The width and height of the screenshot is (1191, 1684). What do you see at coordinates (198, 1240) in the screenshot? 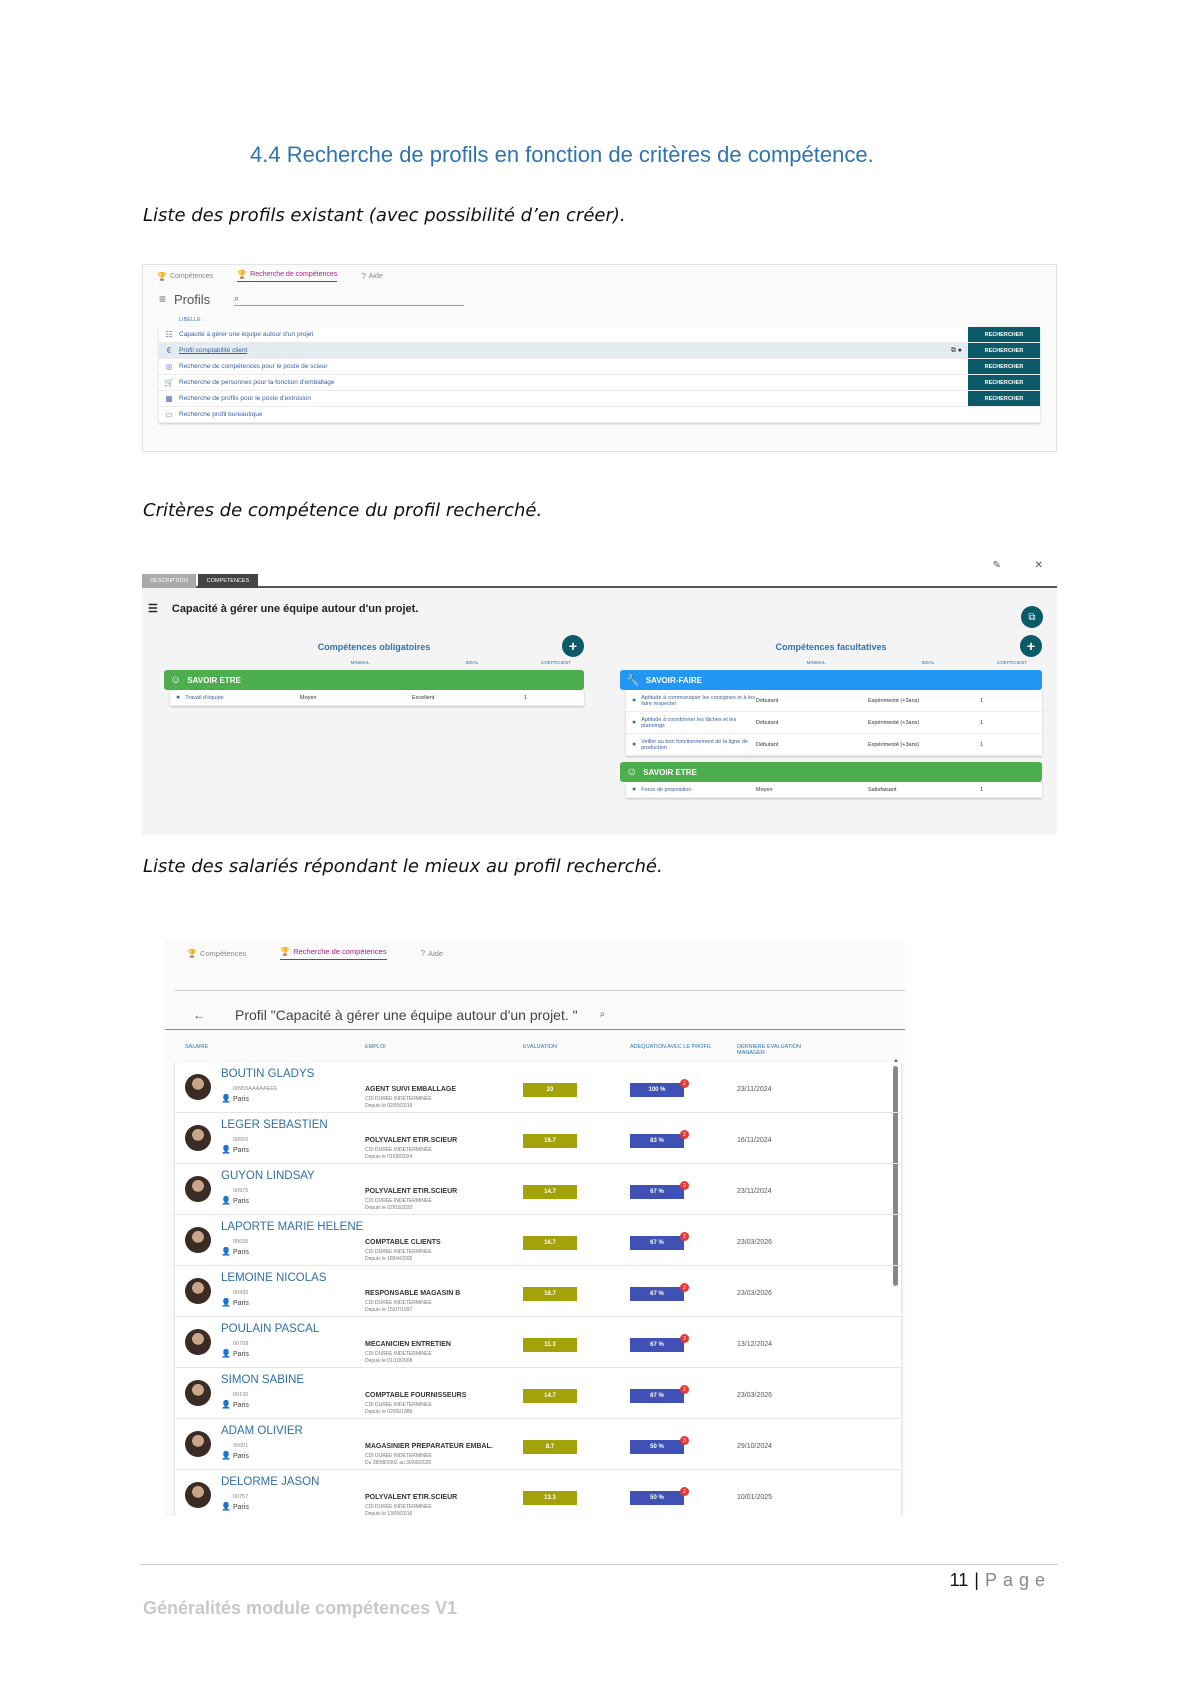
I see `avatar` at bounding box center [198, 1240].